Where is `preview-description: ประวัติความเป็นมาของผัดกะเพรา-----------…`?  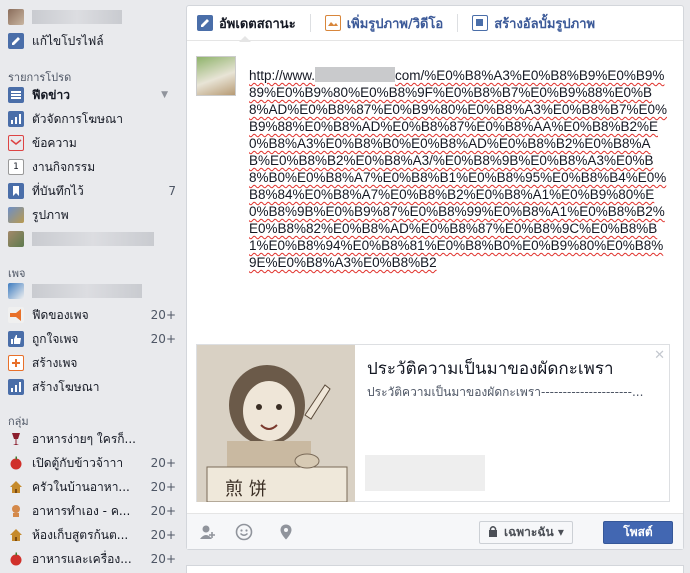
preview-description: ประวัติความเป็นมาของผัดกะเพรา-----------… is located at coordinates (505, 392).